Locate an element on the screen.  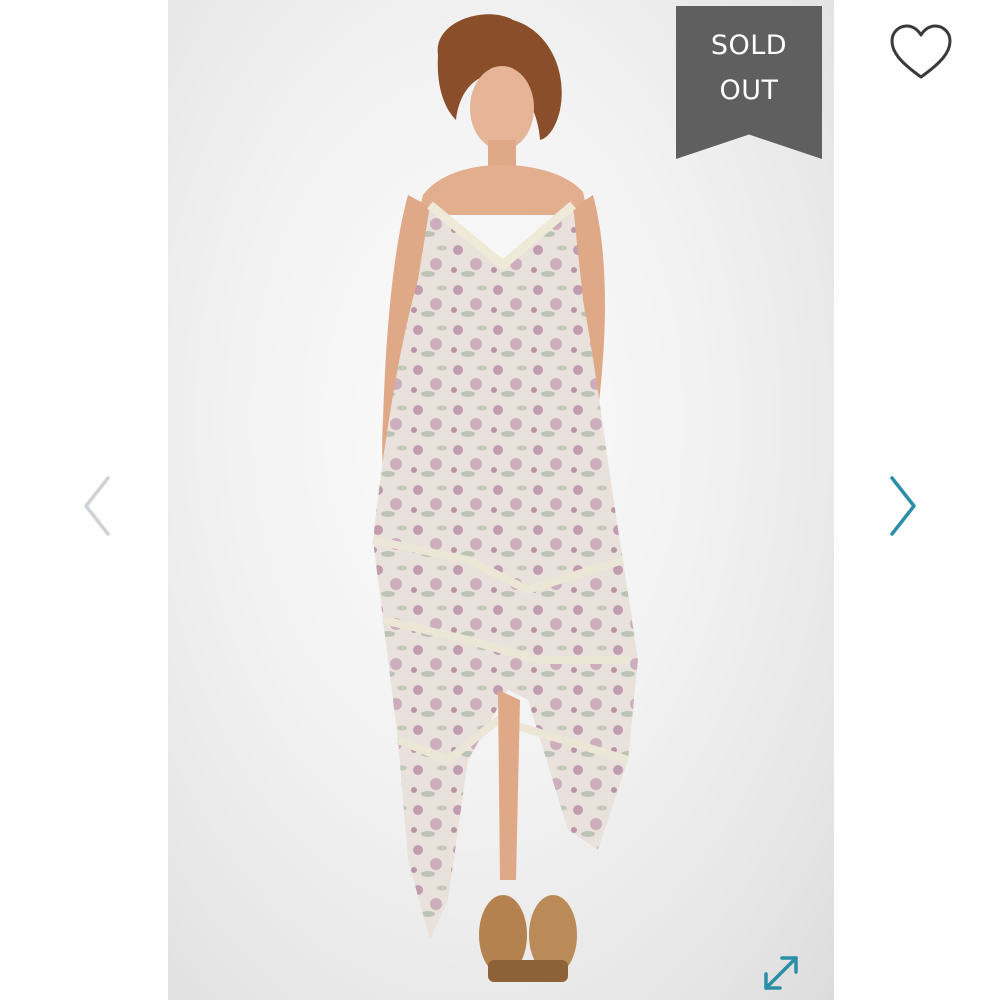
previous-image-button is located at coordinates (98, 506).